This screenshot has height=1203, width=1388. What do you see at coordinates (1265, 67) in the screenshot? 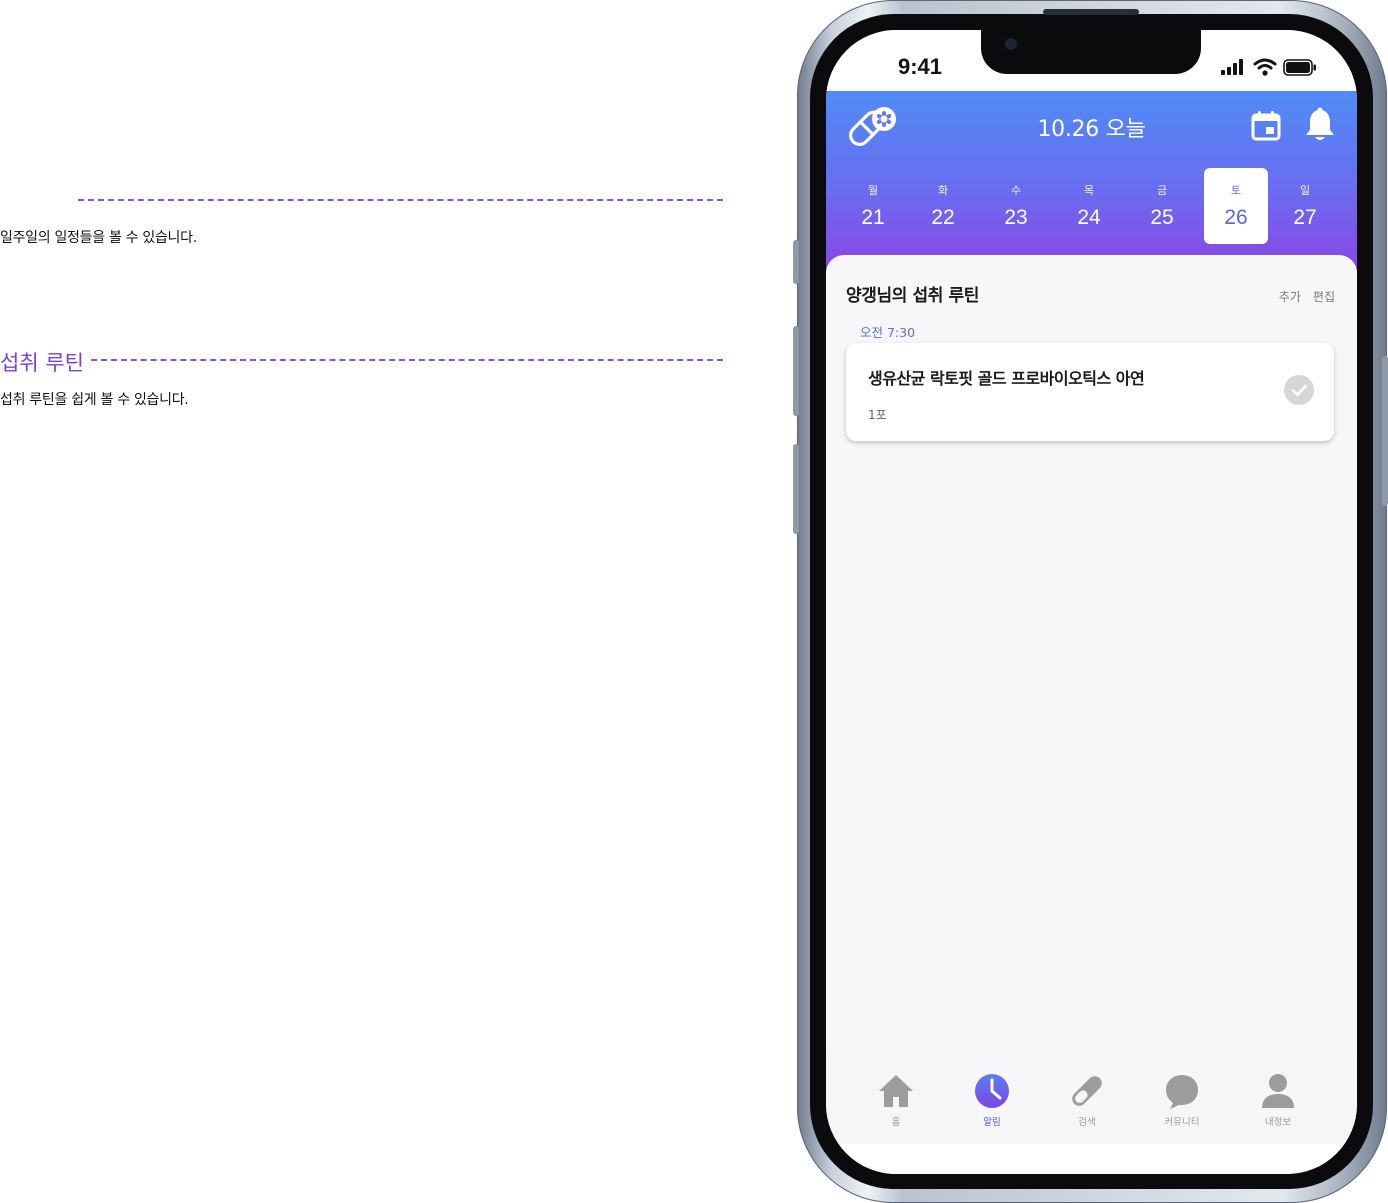
I see `wifi-icon` at bounding box center [1265, 67].